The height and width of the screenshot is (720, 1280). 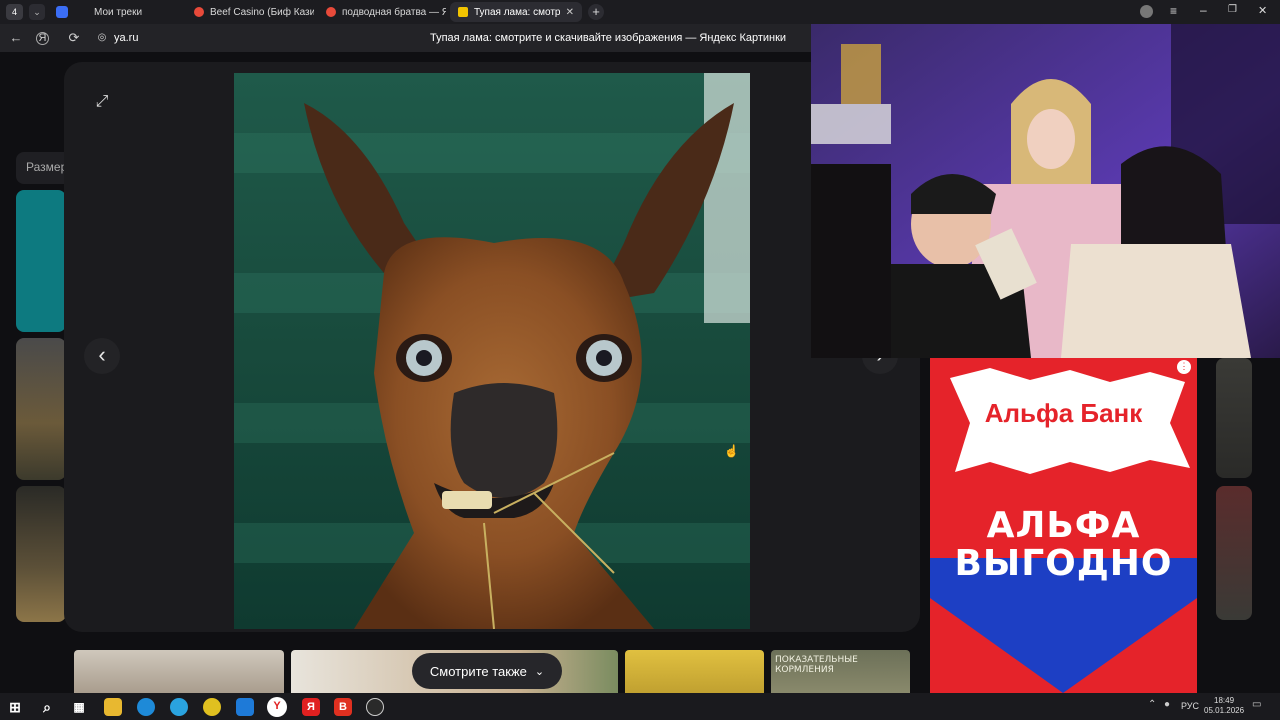 What do you see at coordinates (816, 665) in the screenshot?
I see `thumb-caption: ПОКАЗАТЕЛЬНЫЕ КОРМЛЕНИЯ` at bounding box center [816, 665].